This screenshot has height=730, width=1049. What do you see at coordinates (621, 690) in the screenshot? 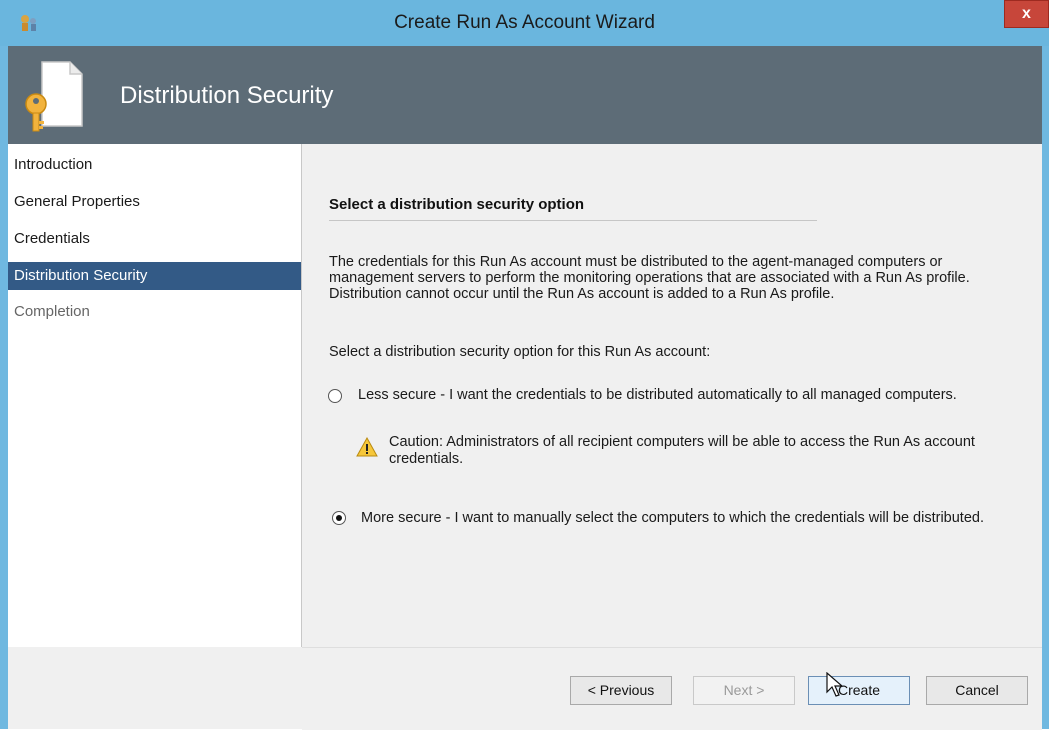
I see `previous-button: < Previous` at bounding box center [621, 690].